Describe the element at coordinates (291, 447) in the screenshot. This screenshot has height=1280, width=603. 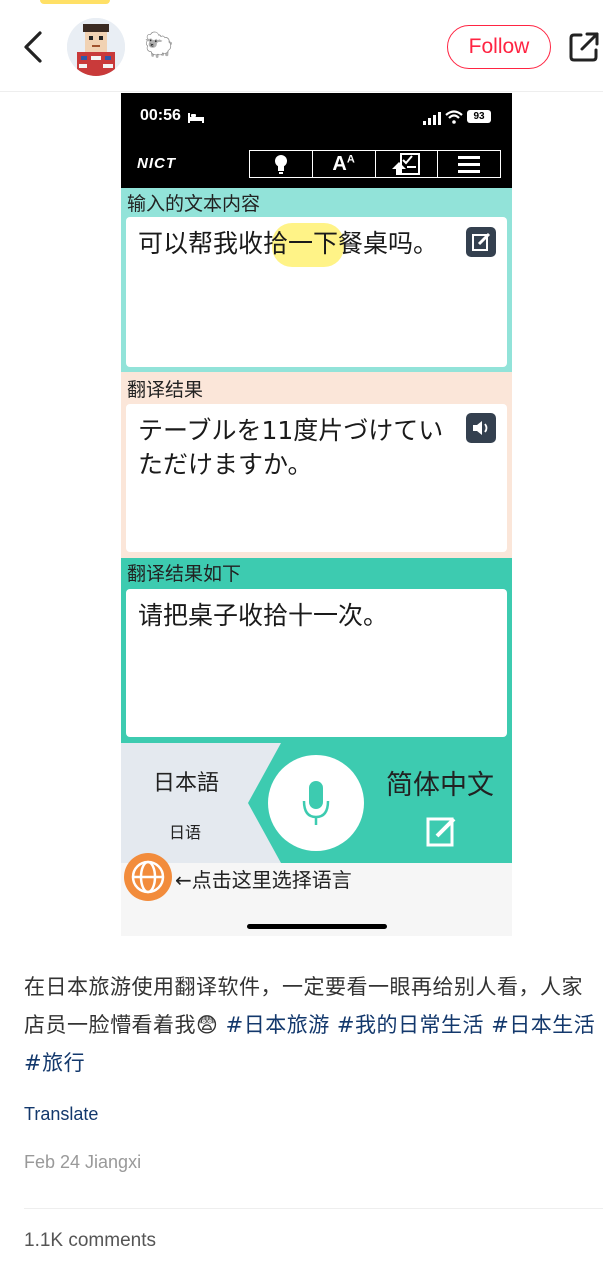
I see `result-text: テーブルを11度片づけていただけますか。` at that location.